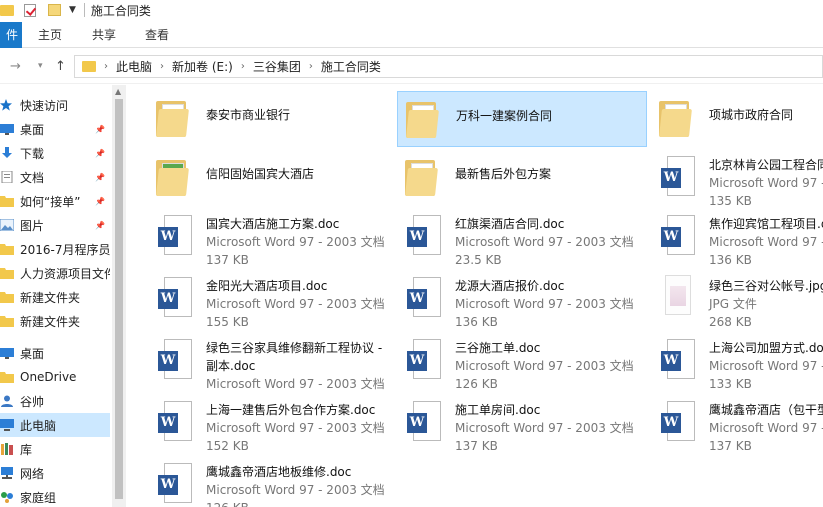 This screenshot has height=507, width=823. I want to click on file-item: 绿色三谷对公帐号.jpg JPG 文件 268 KB, so click(737, 300).